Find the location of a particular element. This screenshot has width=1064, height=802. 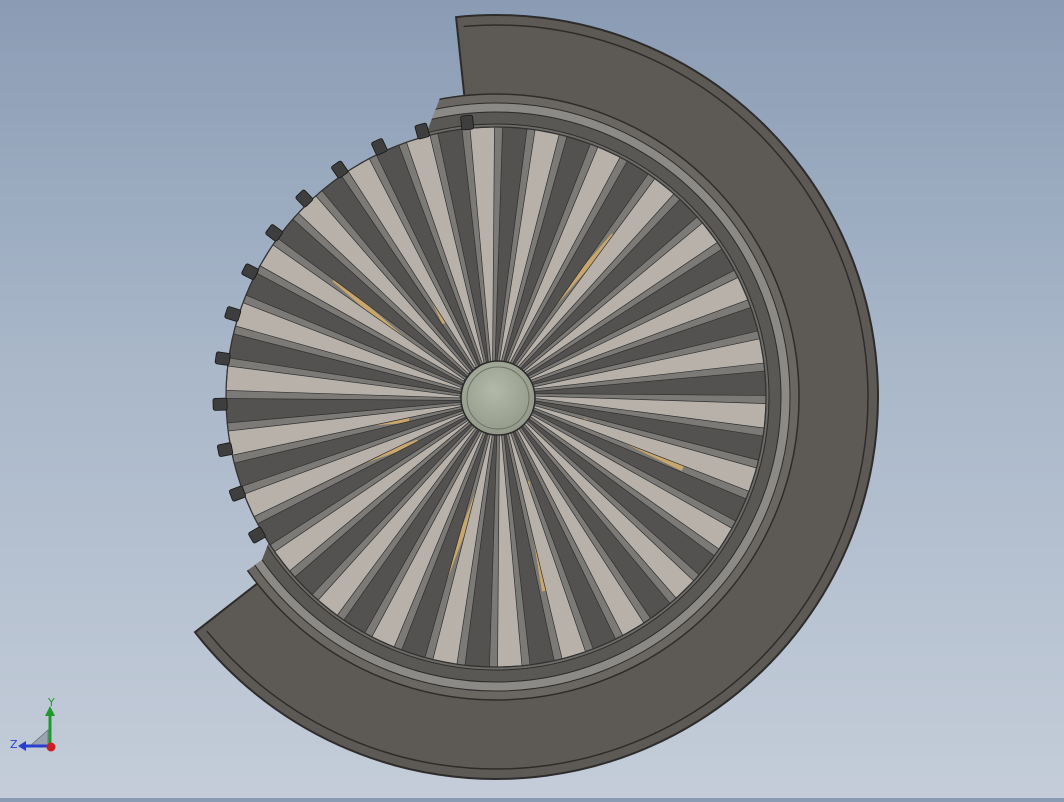

x-axis-icon is located at coordinates (51, 747).